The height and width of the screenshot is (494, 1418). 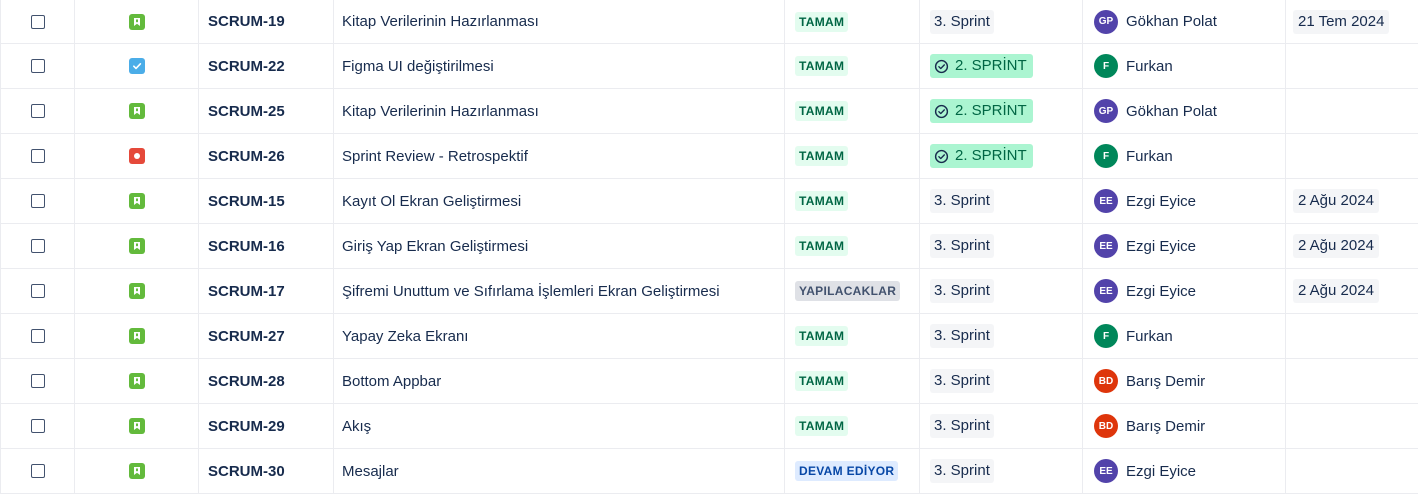 What do you see at coordinates (559, 471) in the screenshot?
I see `issue-summary: Mesajlar` at bounding box center [559, 471].